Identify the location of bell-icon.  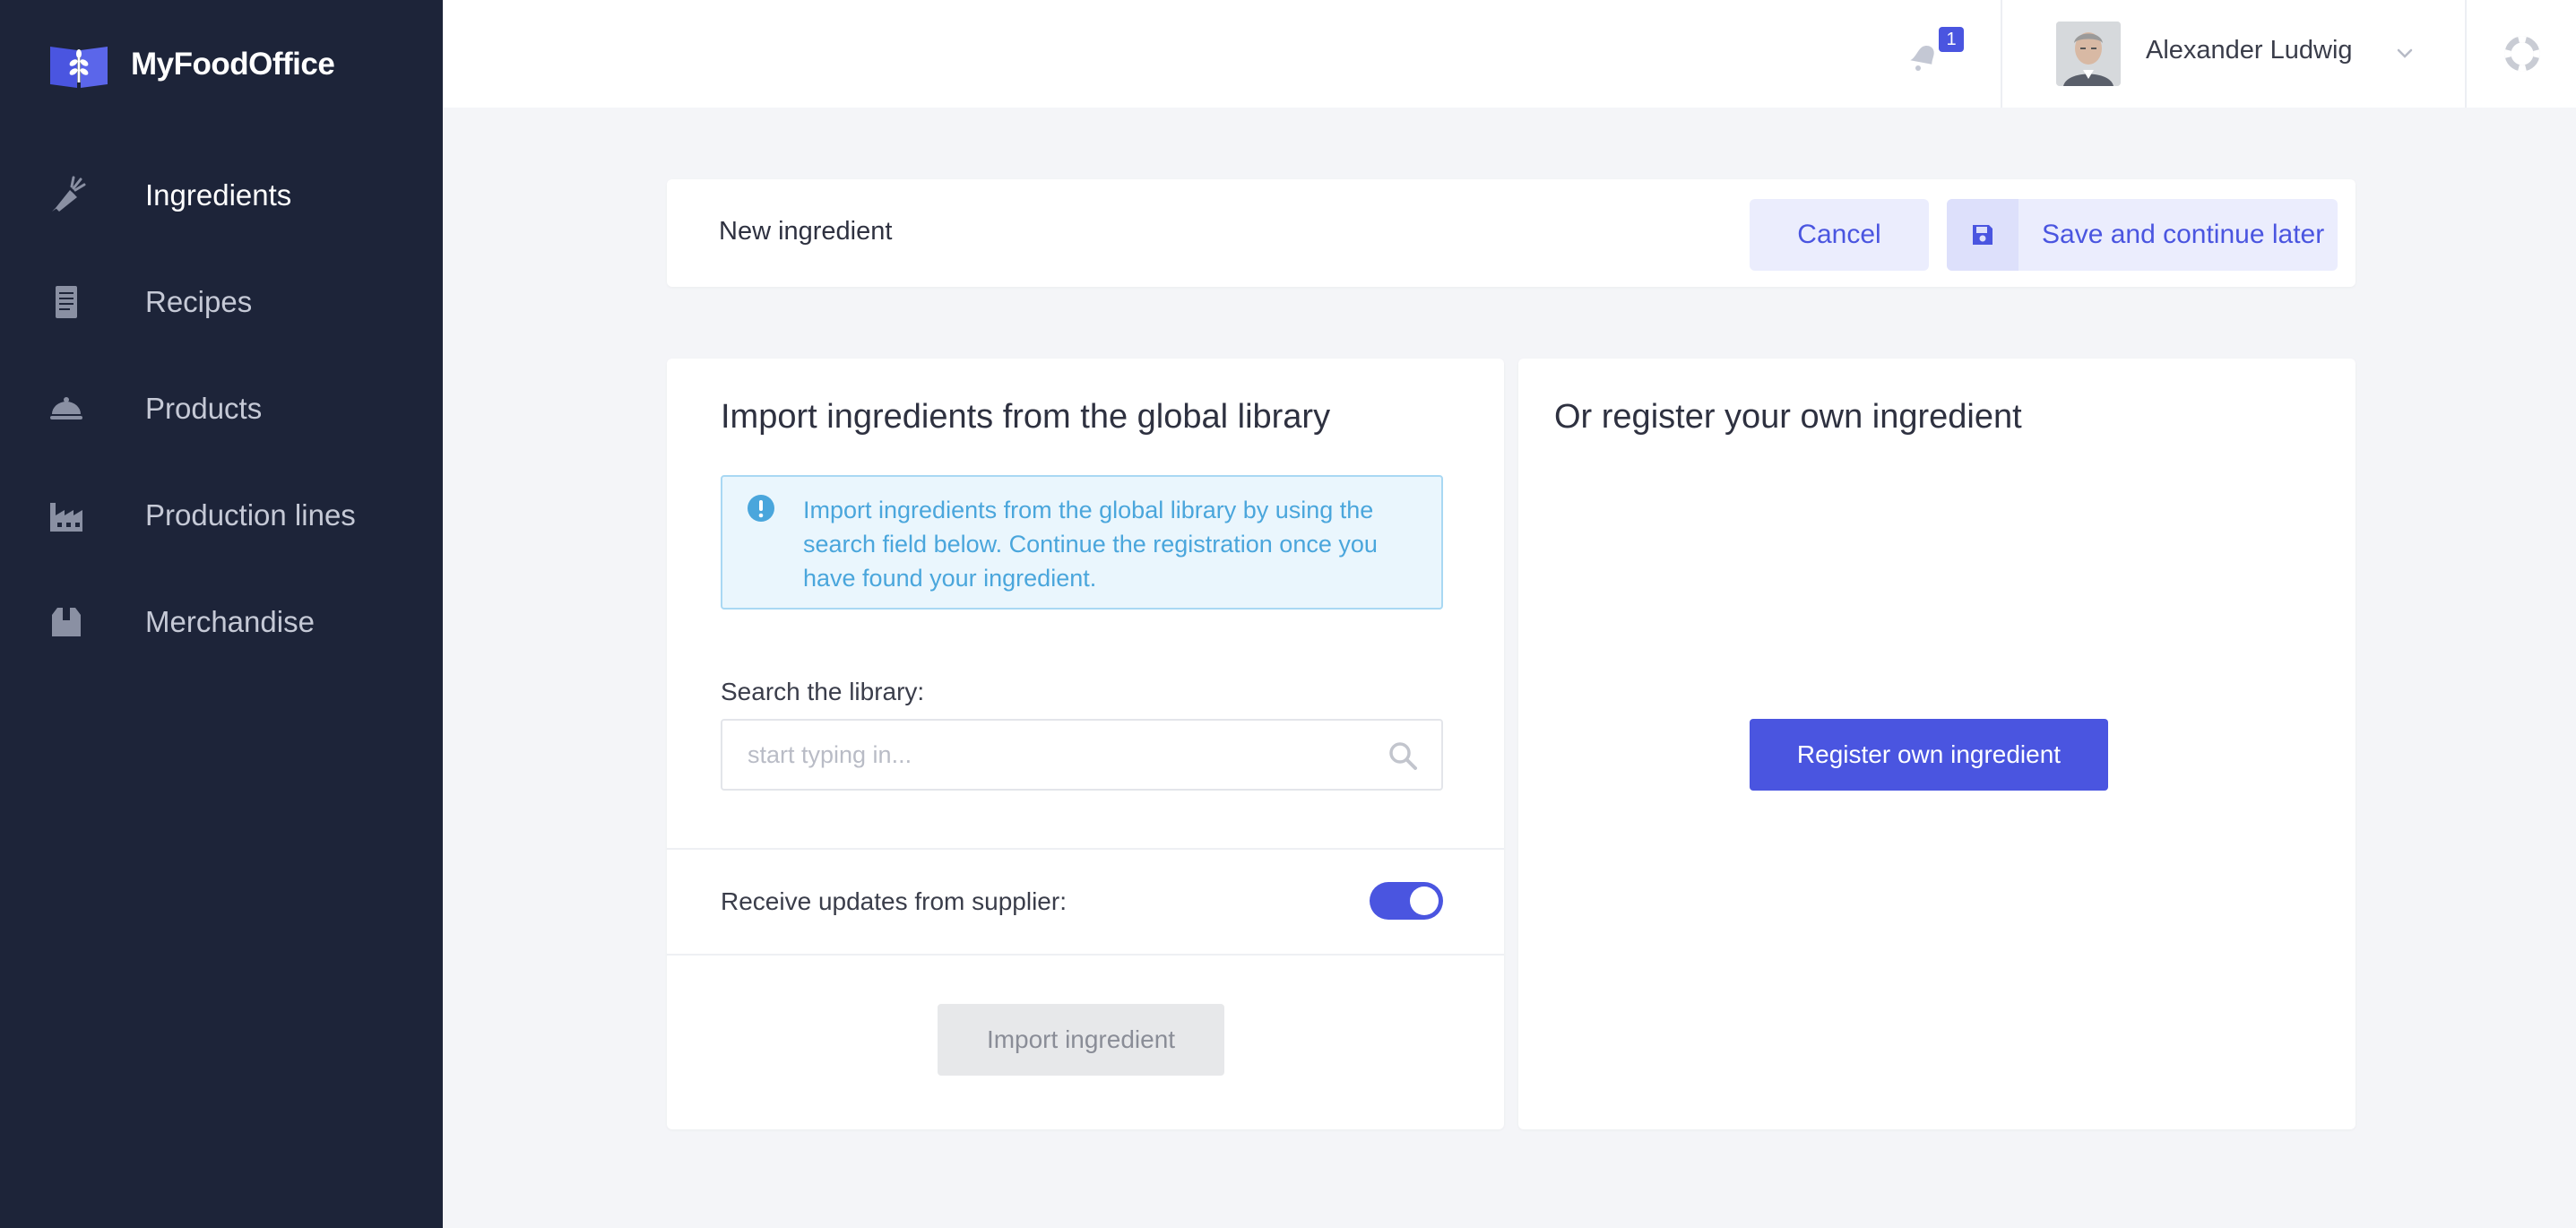
(1923, 55).